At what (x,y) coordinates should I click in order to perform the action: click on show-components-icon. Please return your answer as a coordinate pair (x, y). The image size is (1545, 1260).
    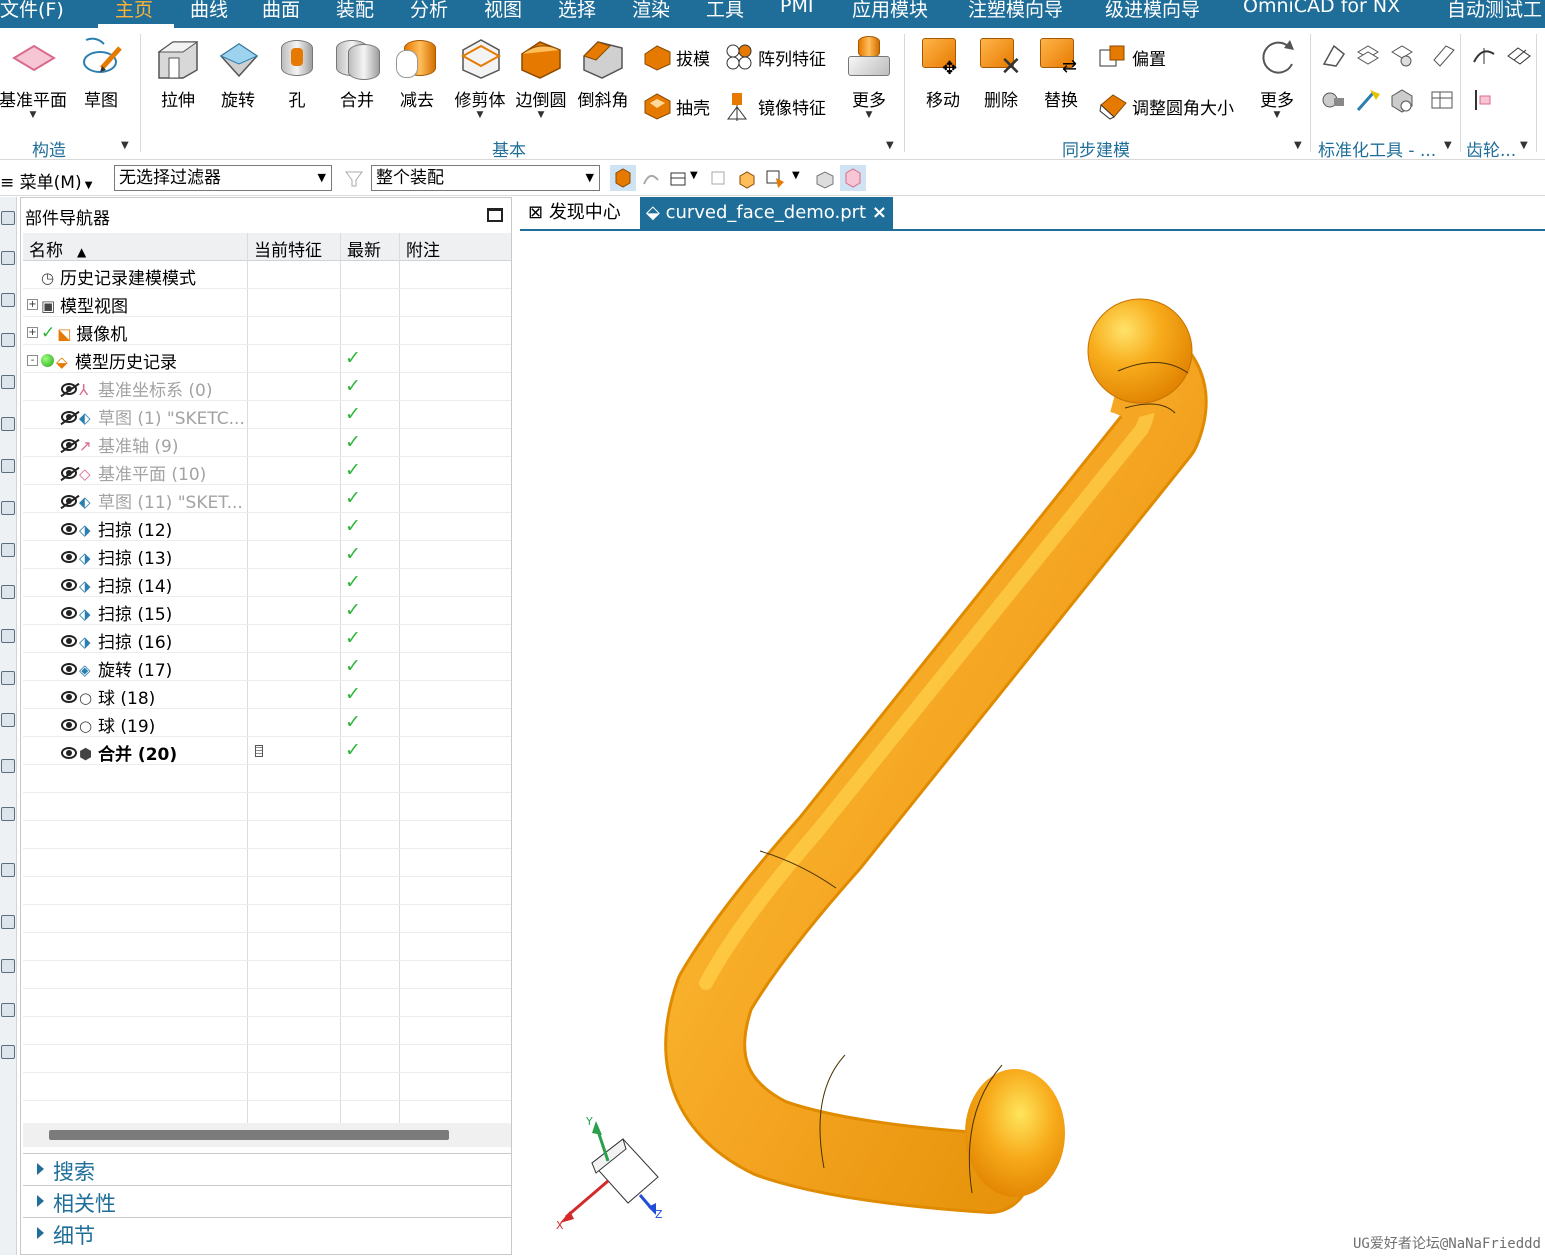
    Looking at the image, I should click on (853, 178).